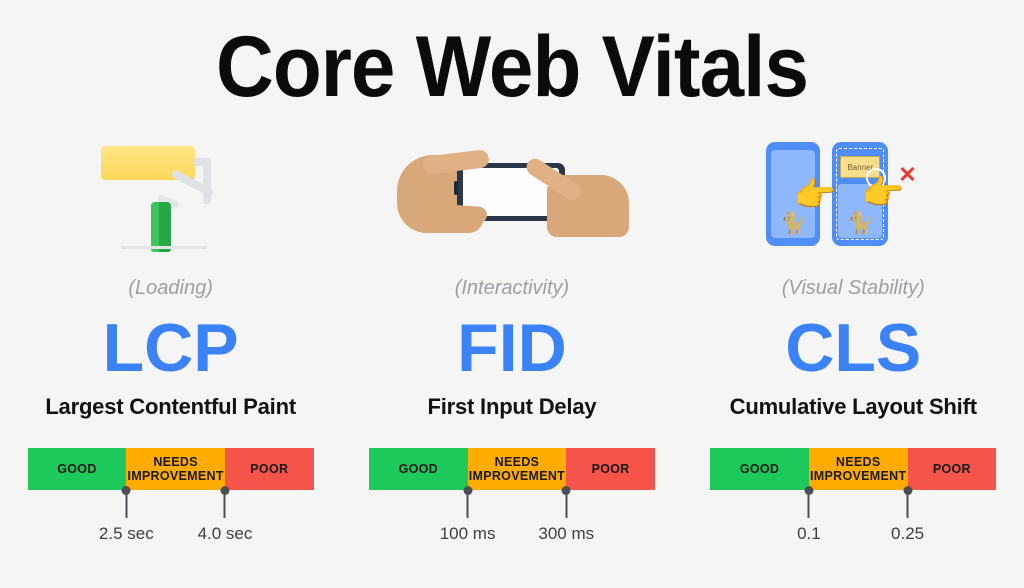 Image resolution: width=1024 pixels, height=588 pixels. Describe the element at coordinates (952, 469) in the screenshot. I see `segment-poor-cls: POOR` at that location.